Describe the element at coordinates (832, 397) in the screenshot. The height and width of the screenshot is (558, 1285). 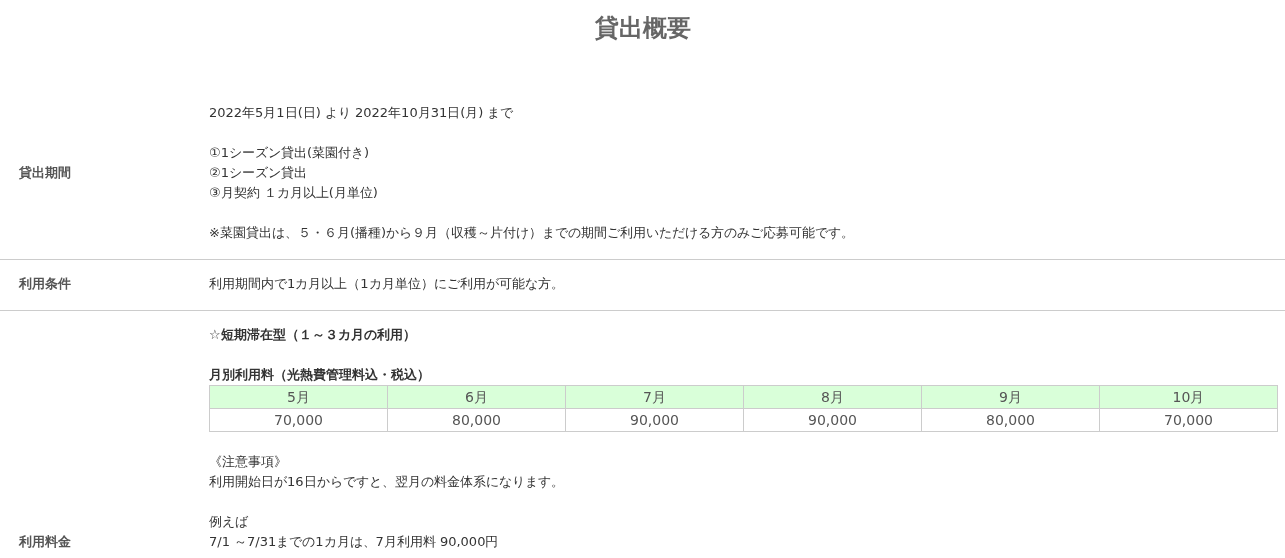
I see `month-header-cell: 8月` at that location.